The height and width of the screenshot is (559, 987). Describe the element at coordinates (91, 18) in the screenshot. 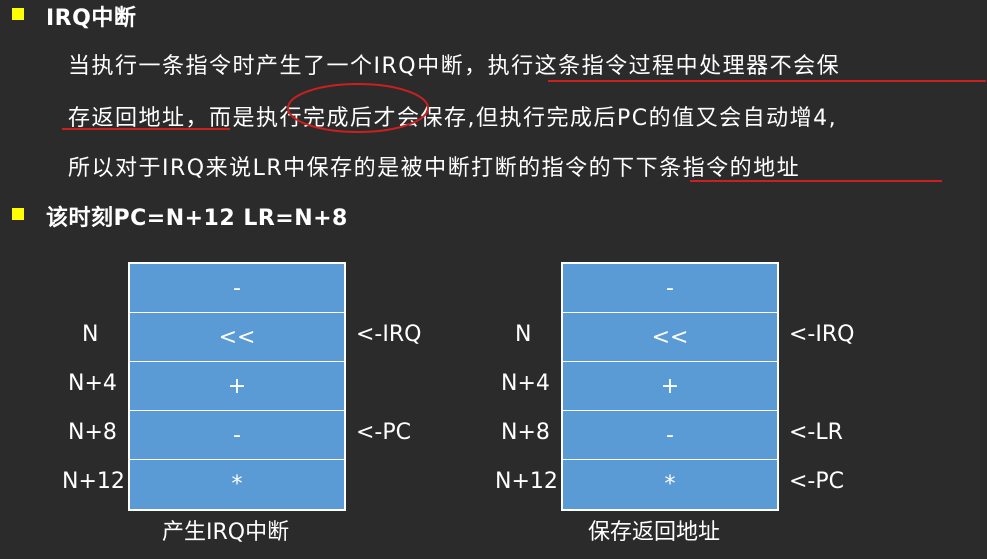

I see `heading-irq: IRQ中断` at that location.